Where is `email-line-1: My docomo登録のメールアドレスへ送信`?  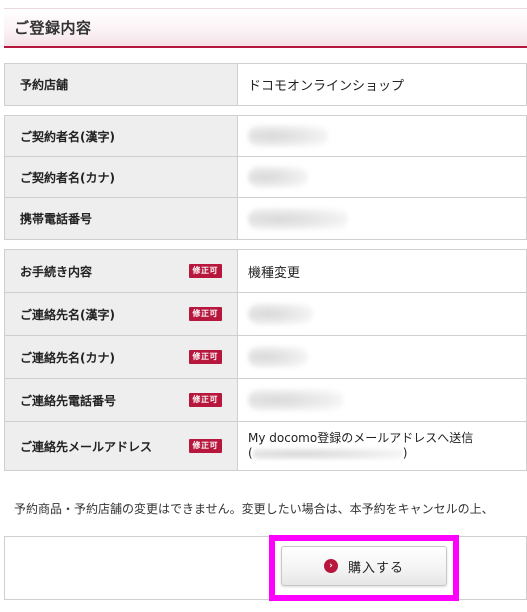 email-line-1: My docomo登録のメールアドレスへ送信 is located at coordinates (361, 438).